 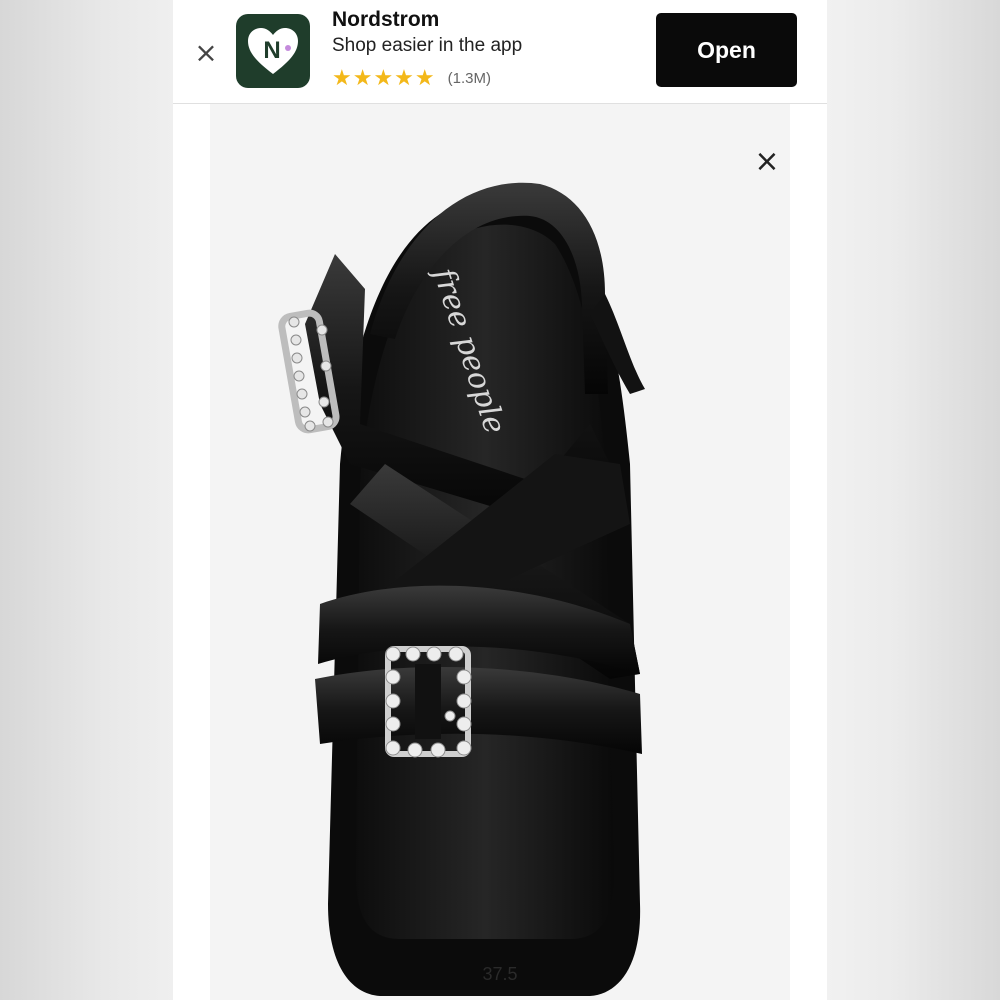 What do you see at coordinates (469, 78) in the screenshot?
I see `rating-count: (1.3M)` at bounding box center [469, 78].